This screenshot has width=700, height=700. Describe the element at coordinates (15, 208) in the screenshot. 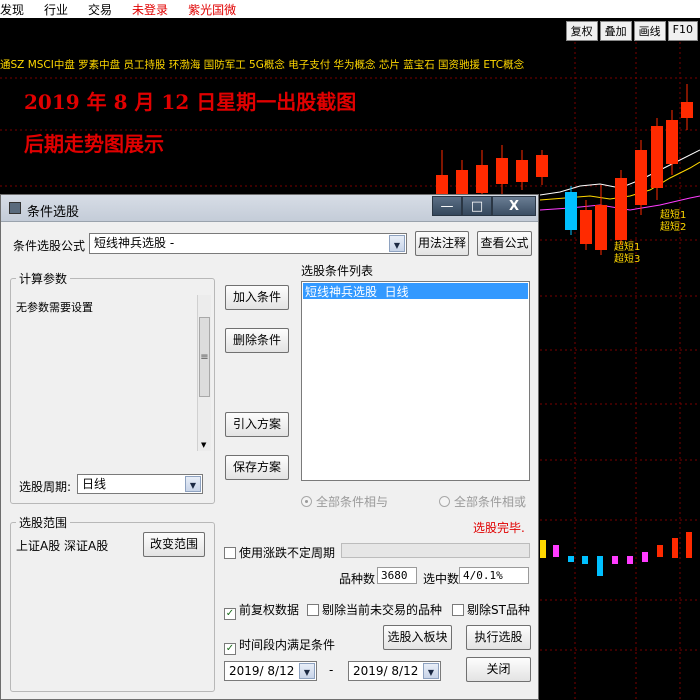

I see `app-icon` at that location.